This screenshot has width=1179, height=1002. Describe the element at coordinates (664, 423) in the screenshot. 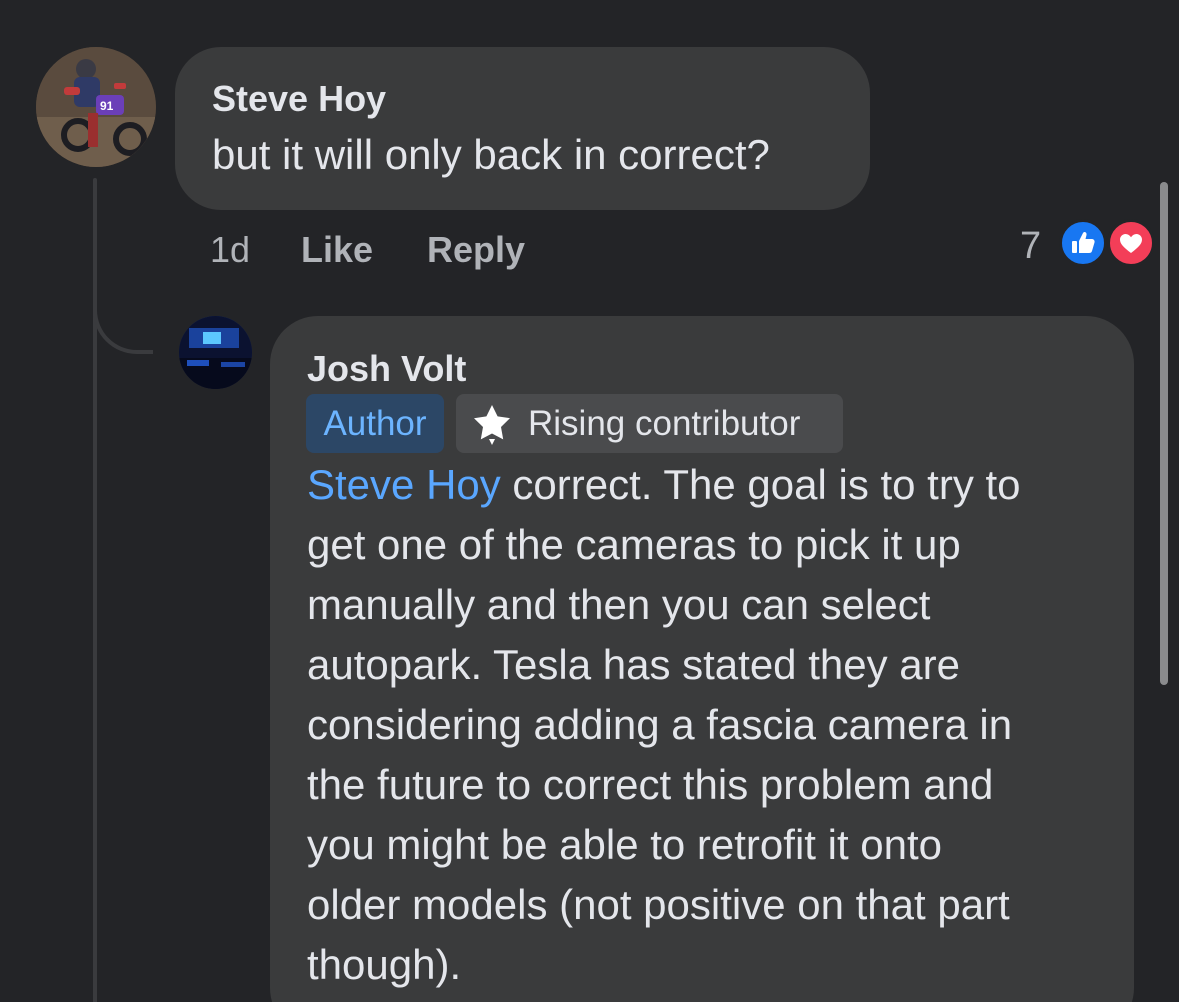

I see `rising-contributor-label: Rising contributor` at that location.